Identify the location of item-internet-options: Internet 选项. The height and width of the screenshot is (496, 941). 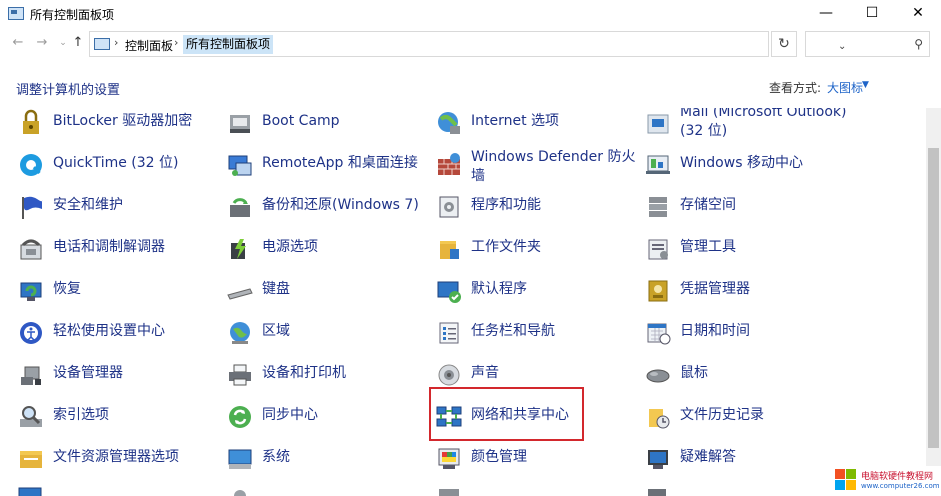
(535, 126).